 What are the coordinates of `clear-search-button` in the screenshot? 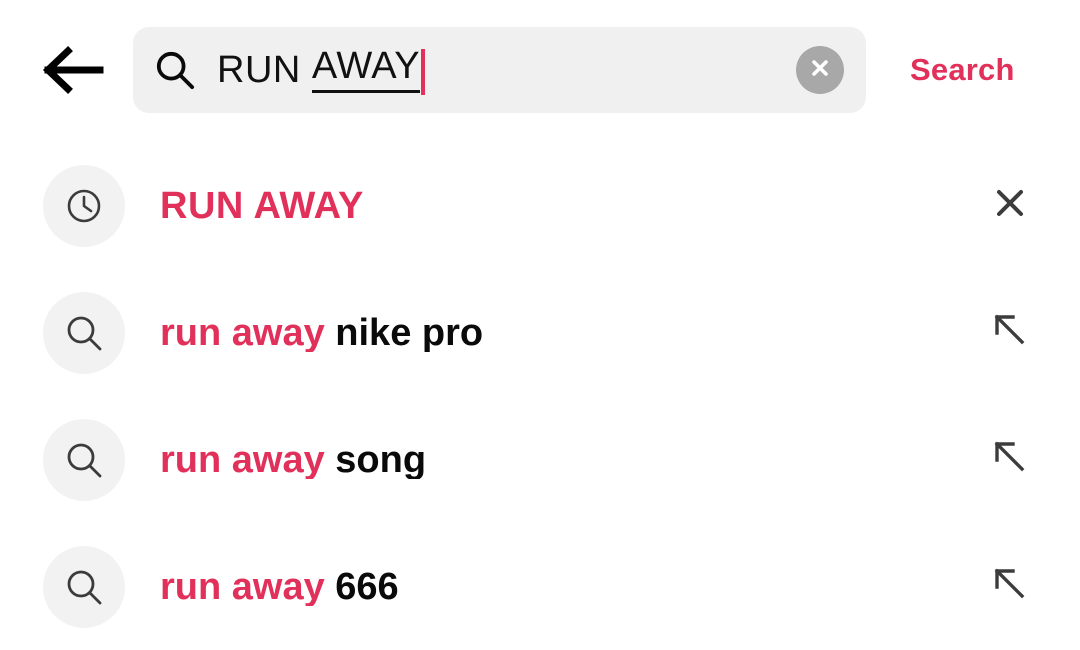 It's located at (820, 70).